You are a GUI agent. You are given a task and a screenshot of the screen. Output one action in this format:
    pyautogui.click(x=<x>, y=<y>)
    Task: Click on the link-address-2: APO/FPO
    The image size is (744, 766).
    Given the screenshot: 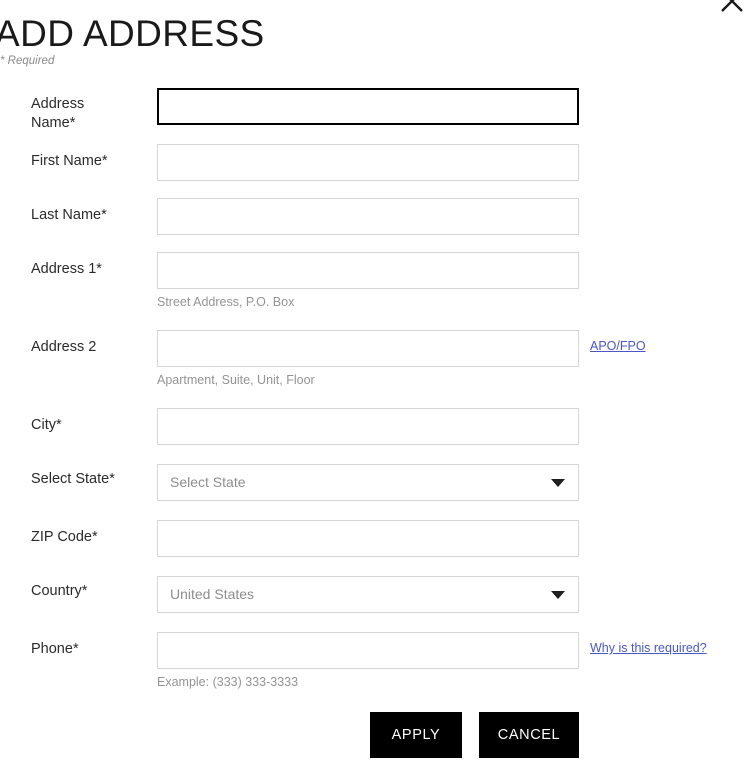 What is the action you would take?
    pyautogui.click(x=618, y=346)
    